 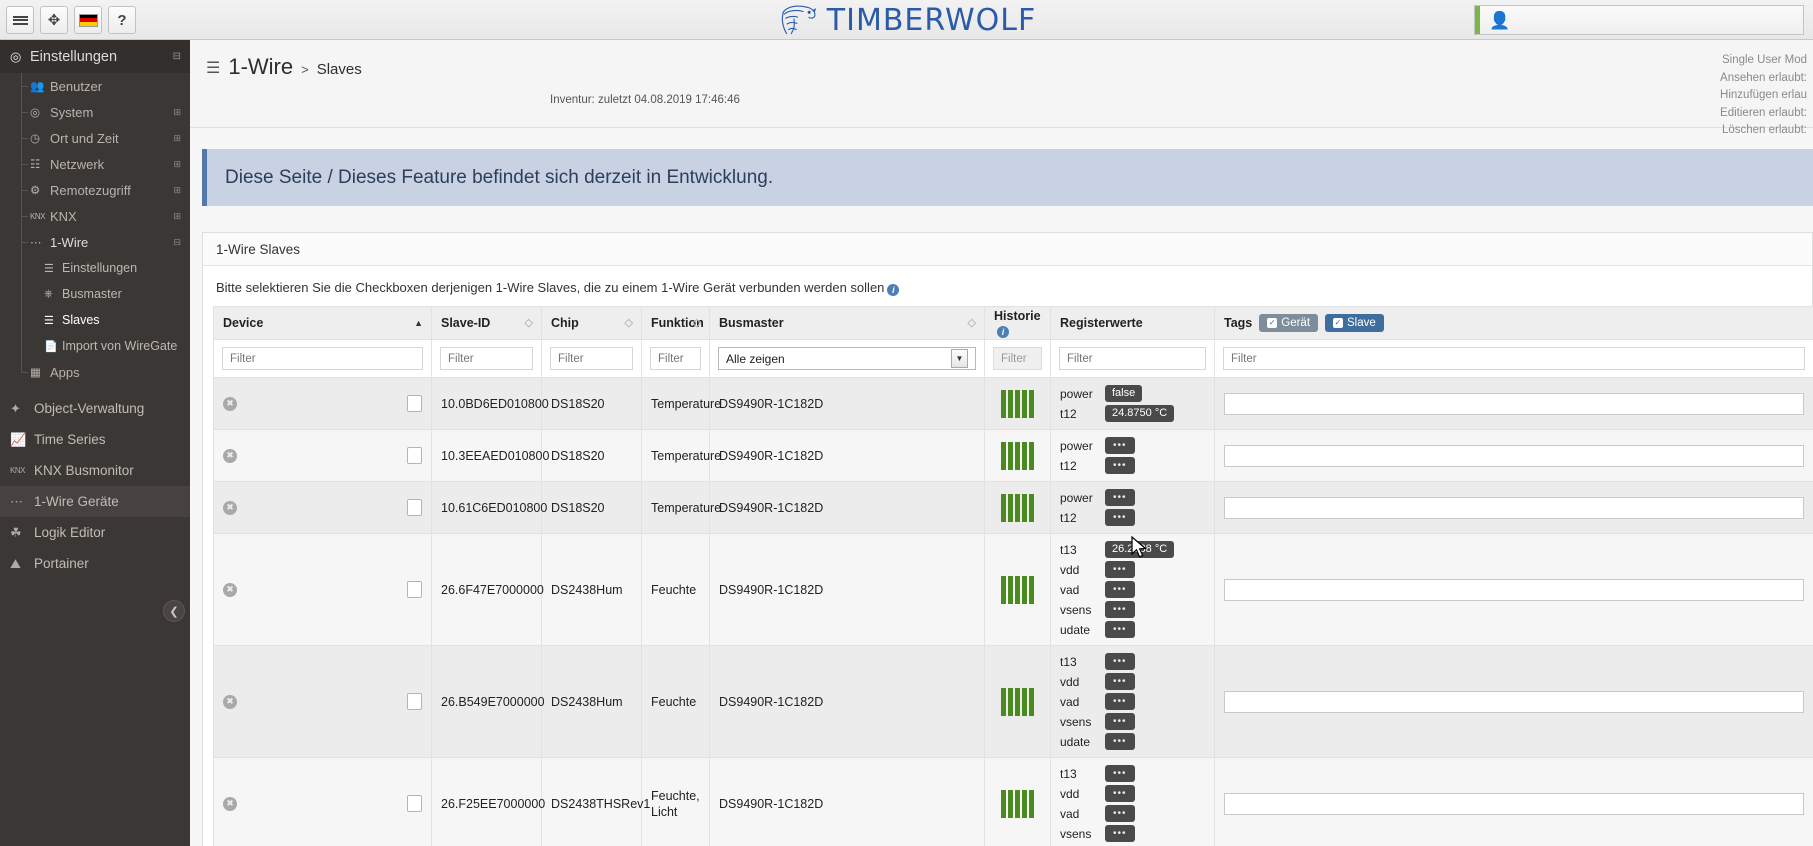 What do you see at coordinates (95, 470) in the screenshot?
I see `sidebar-item-knx-busmonitor: KNX KNX Busmonitor` at bounding box center [95, 470].